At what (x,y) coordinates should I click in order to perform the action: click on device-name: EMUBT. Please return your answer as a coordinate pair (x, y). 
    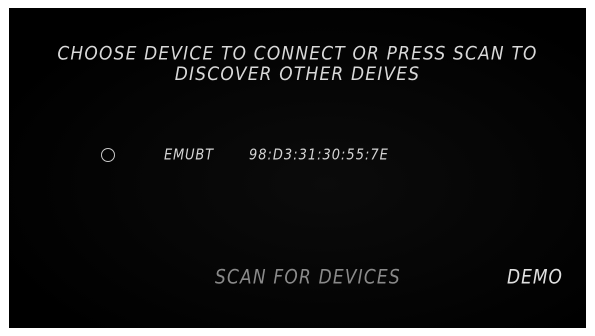
    Looking at the image, I should click on (189, 156).